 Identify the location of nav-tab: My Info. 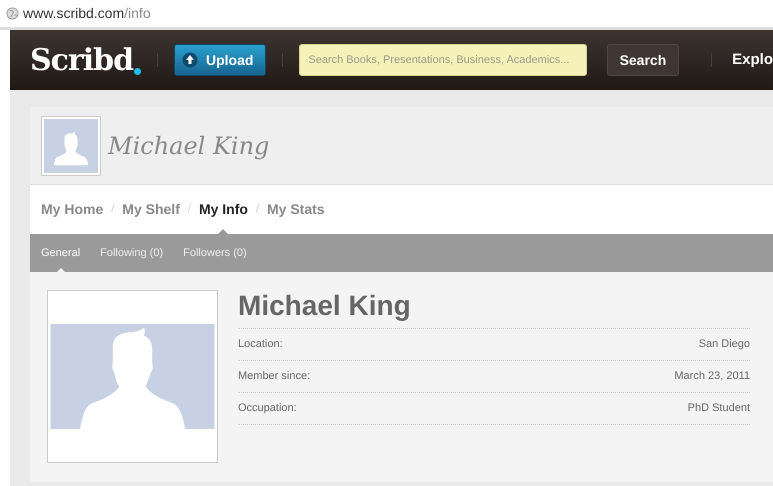
(223, 209).